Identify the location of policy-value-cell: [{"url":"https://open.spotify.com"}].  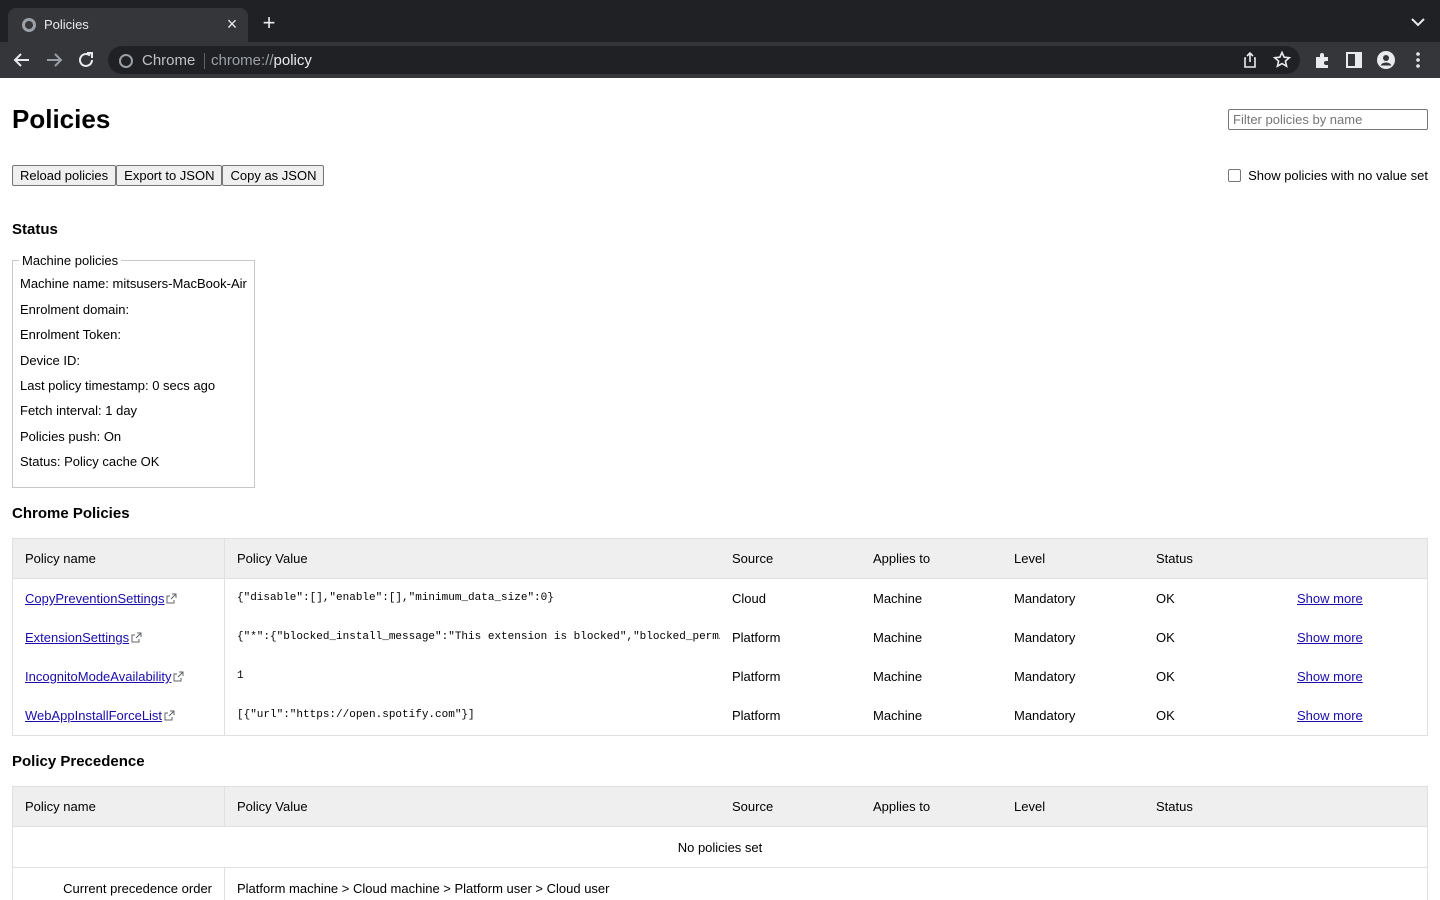
(472, 715).